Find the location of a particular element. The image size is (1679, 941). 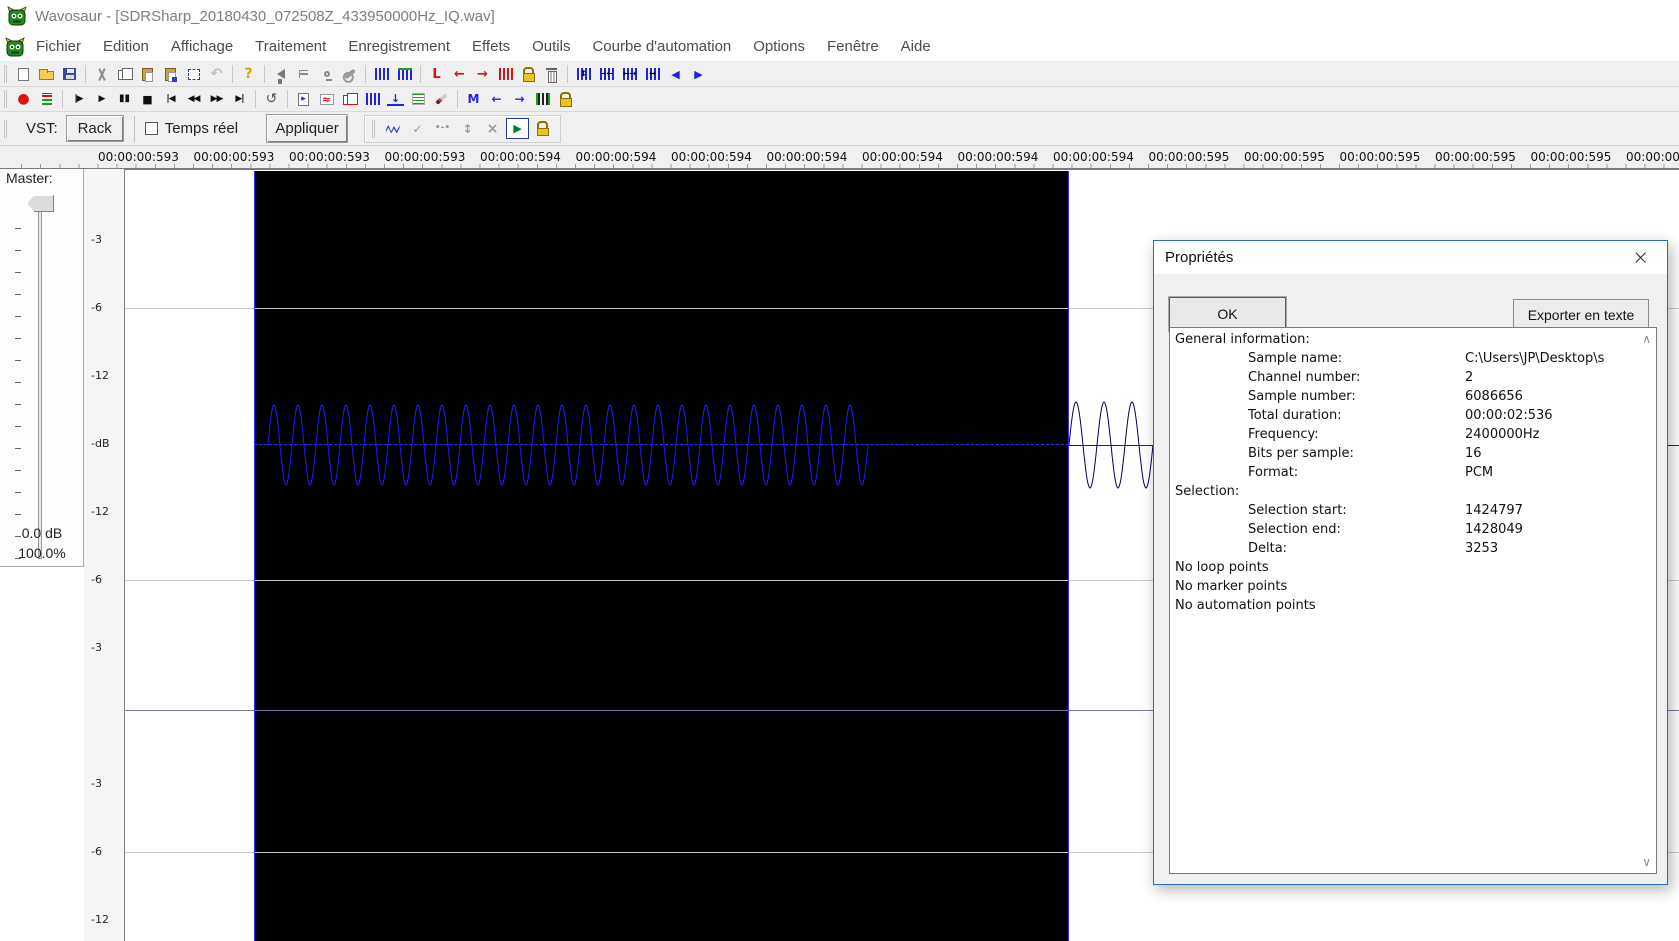

curve-button is located at coordinates (392, 128).